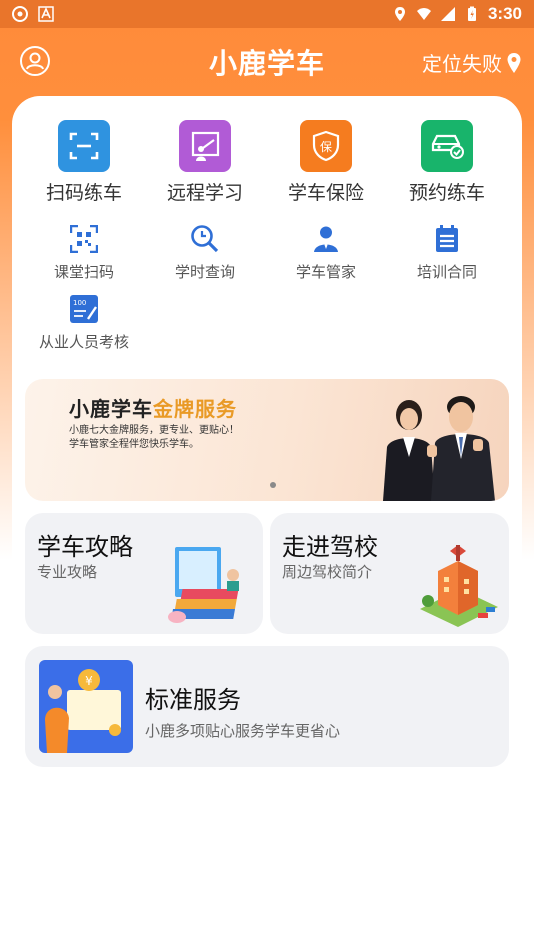 This screenshot has width=534, height=950. Describe the element at coordinates (399, 14) in the screenshot. I see `location-status-icon` at that location.